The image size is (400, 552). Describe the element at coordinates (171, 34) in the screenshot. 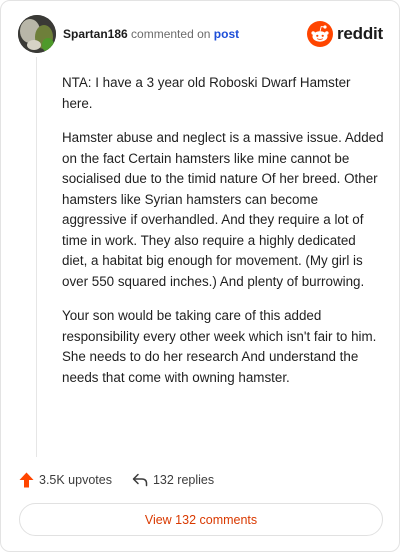

I see `comment-action-text: commented on` at that location.